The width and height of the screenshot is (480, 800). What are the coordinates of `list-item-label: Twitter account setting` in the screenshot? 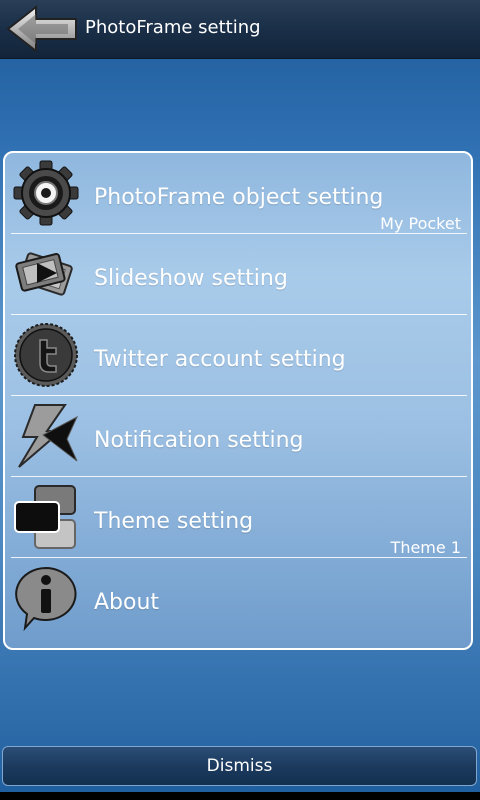 It's located at (220, 359).